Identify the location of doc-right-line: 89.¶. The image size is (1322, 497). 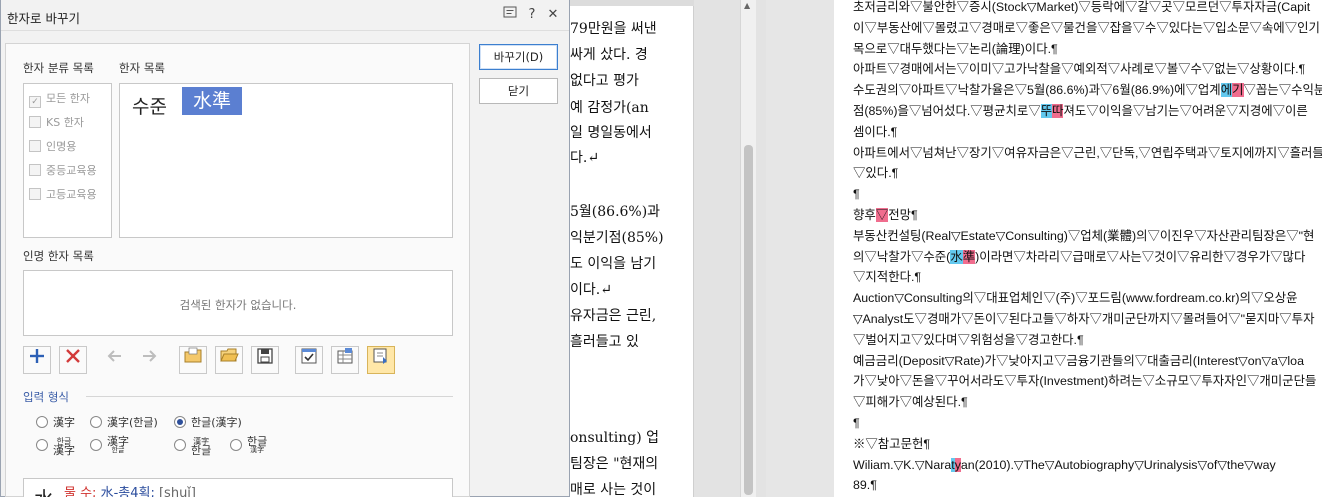
(865, 485).